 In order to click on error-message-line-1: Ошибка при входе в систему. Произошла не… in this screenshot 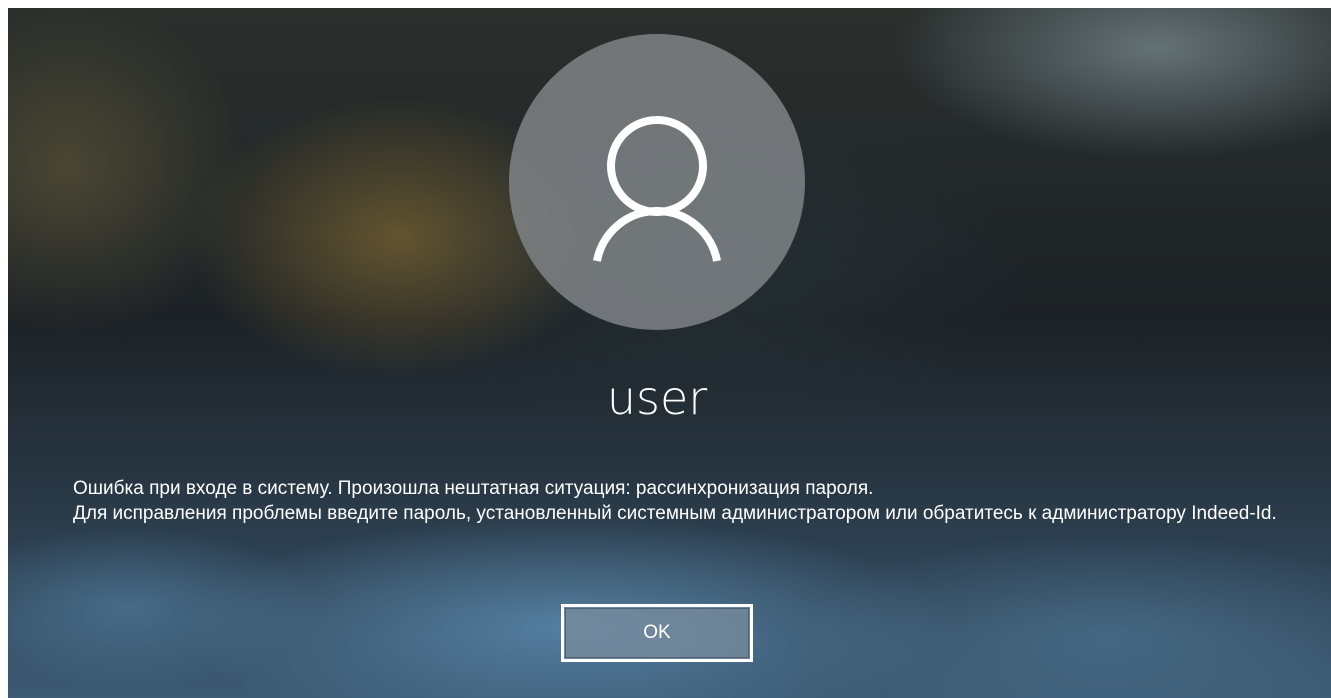, I will do `click(473, 488)`.